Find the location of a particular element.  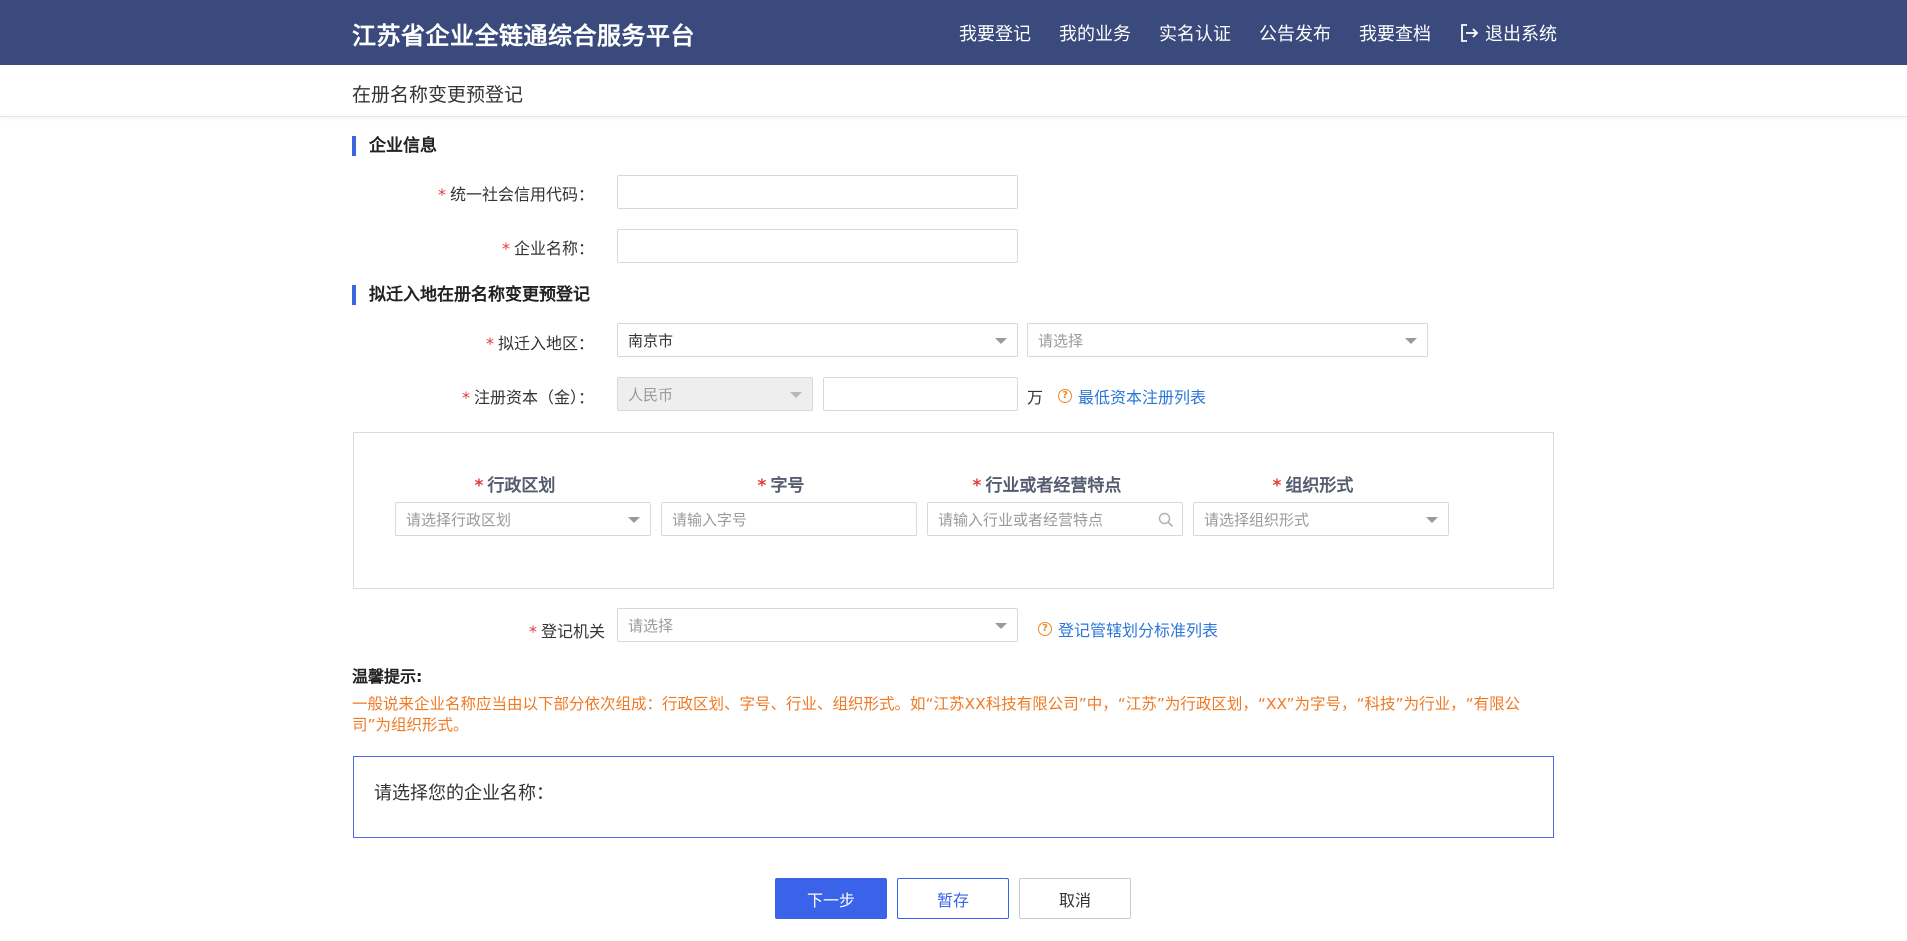

nav-real-name-auth: 实名认证 is located at coordinates (1195, 33).